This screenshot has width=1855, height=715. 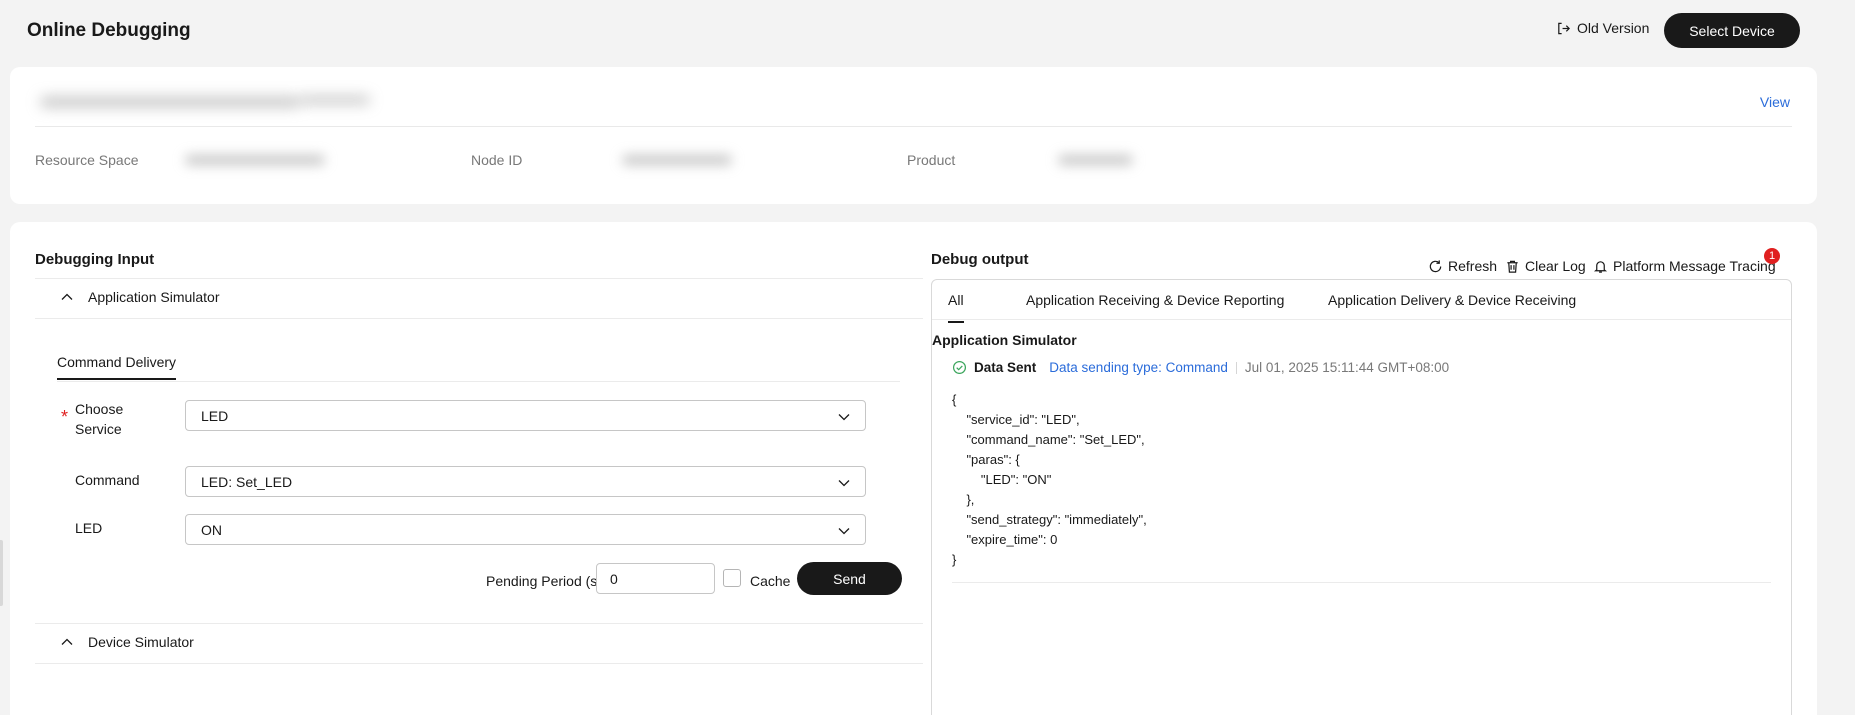 I want to click on led-select: ON, so click(x=525, y=529).